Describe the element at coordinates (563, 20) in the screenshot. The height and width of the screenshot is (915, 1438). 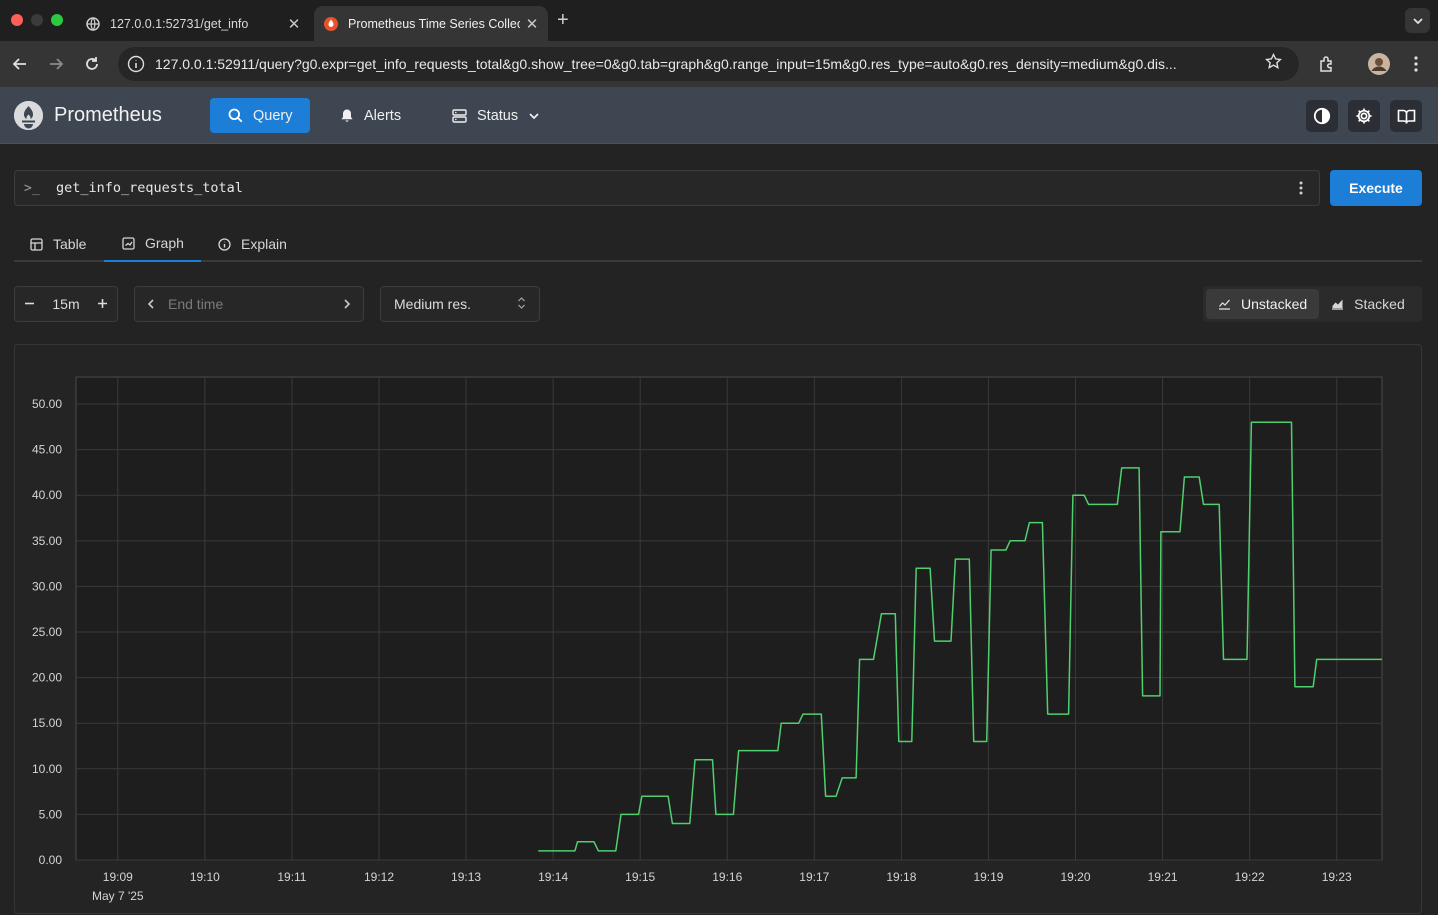
I see `new-tab-button: +` at that location.